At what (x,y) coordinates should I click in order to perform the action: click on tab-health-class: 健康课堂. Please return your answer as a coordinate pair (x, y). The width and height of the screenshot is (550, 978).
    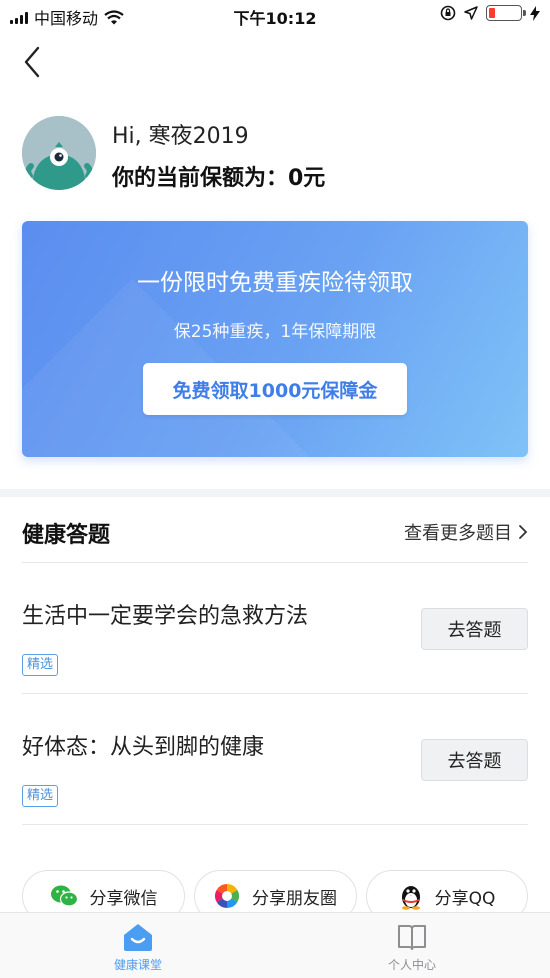
    Looking at the image, I should click on (138, 945).